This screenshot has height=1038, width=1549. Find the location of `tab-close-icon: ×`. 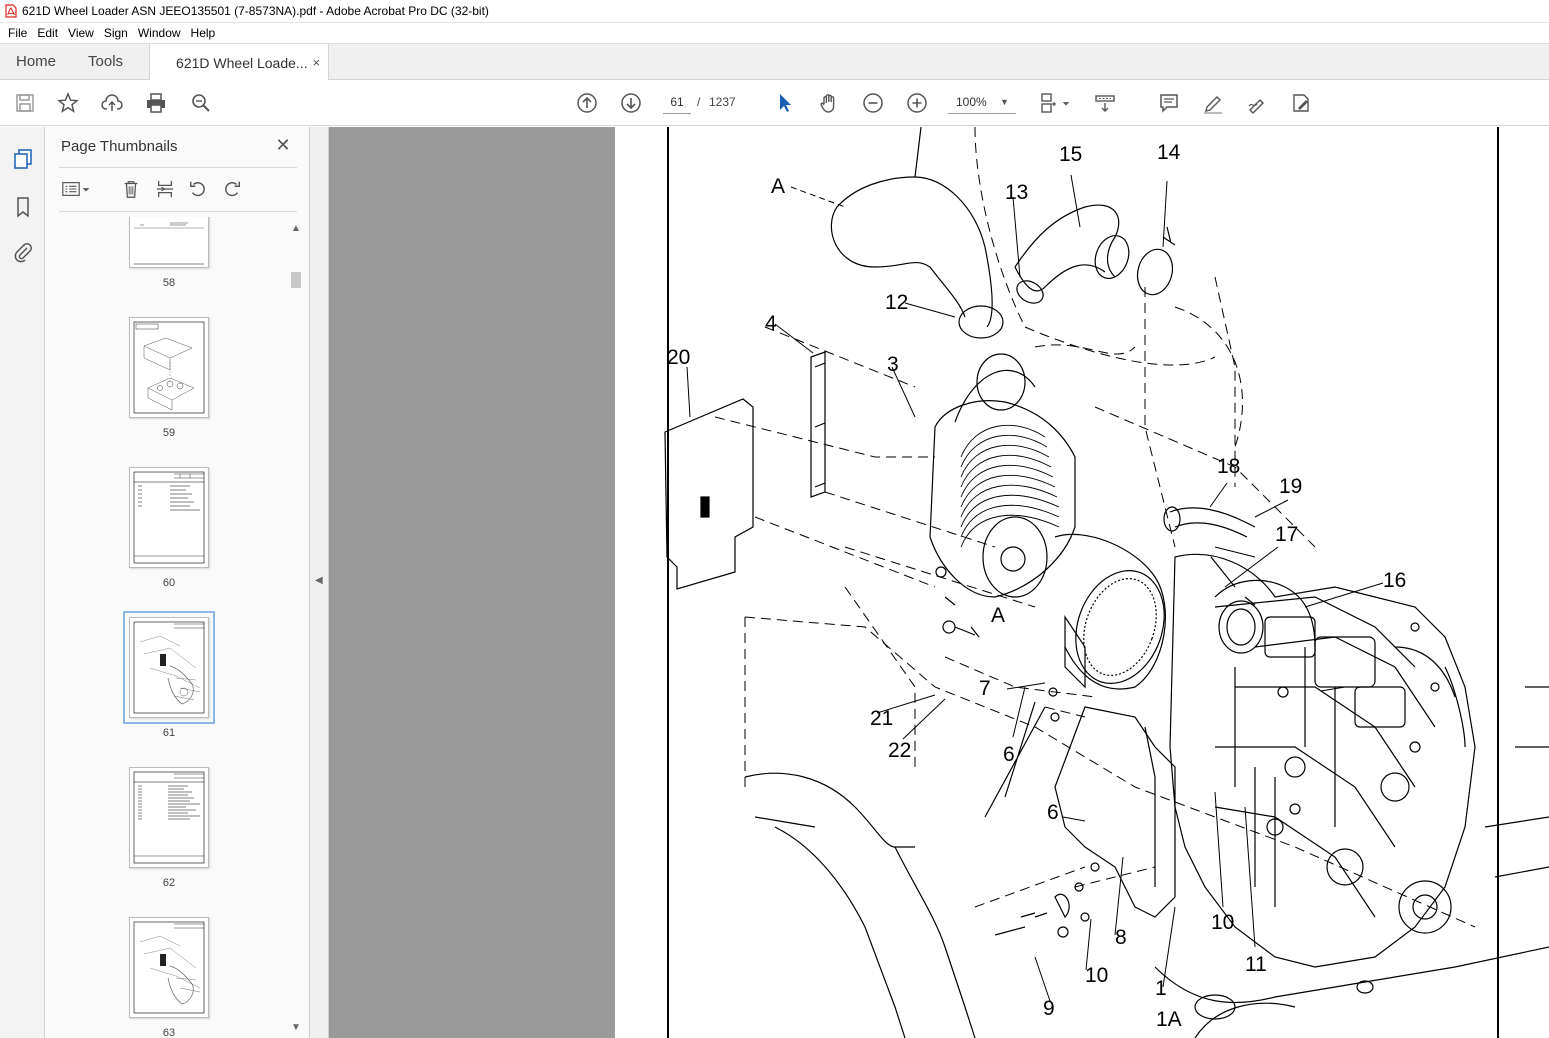

tab-close-icon: × is located at coordinates (316, 62).